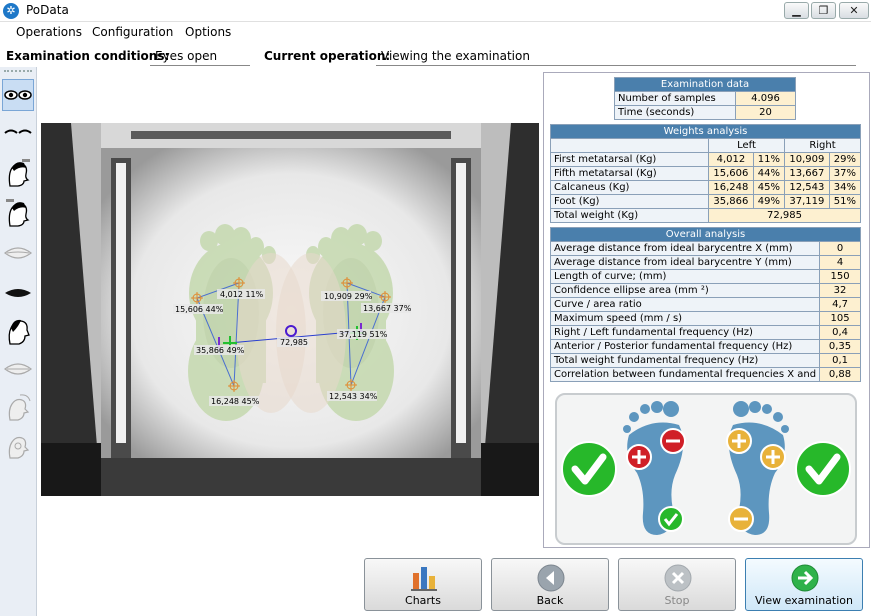  What do you see at coordinates (675, 98) in the screenshot?
I see `table-cell: Number of samples` at bounding box center [675, 98].